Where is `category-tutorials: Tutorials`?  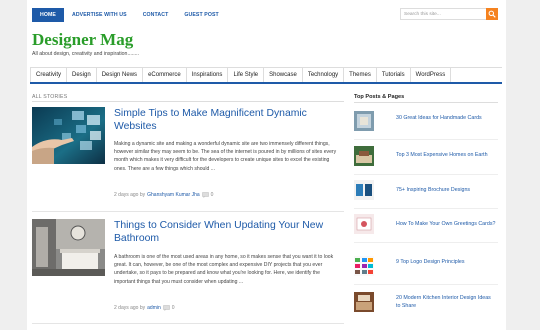 category-tutorials: Tutorials is located at coordinates (394, 75).